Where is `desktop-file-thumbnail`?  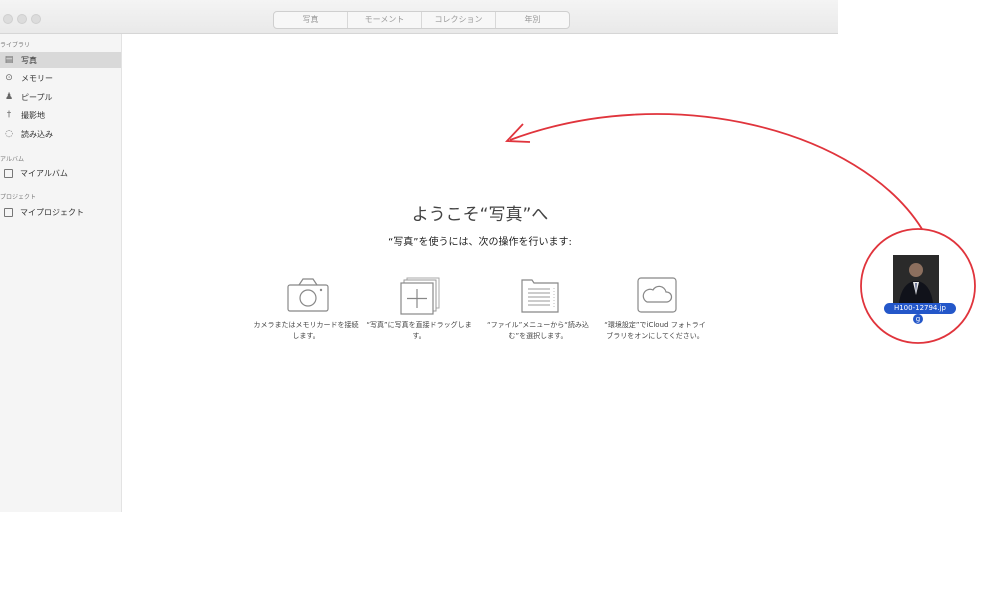
desktop-file-thumbnail is located at coordinates (916, 279).